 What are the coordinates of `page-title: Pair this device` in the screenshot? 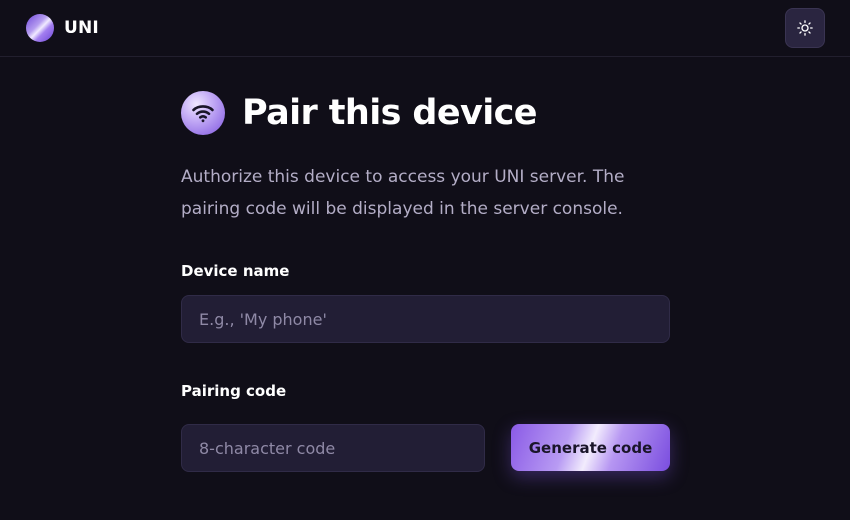 It's located at (390, 113).